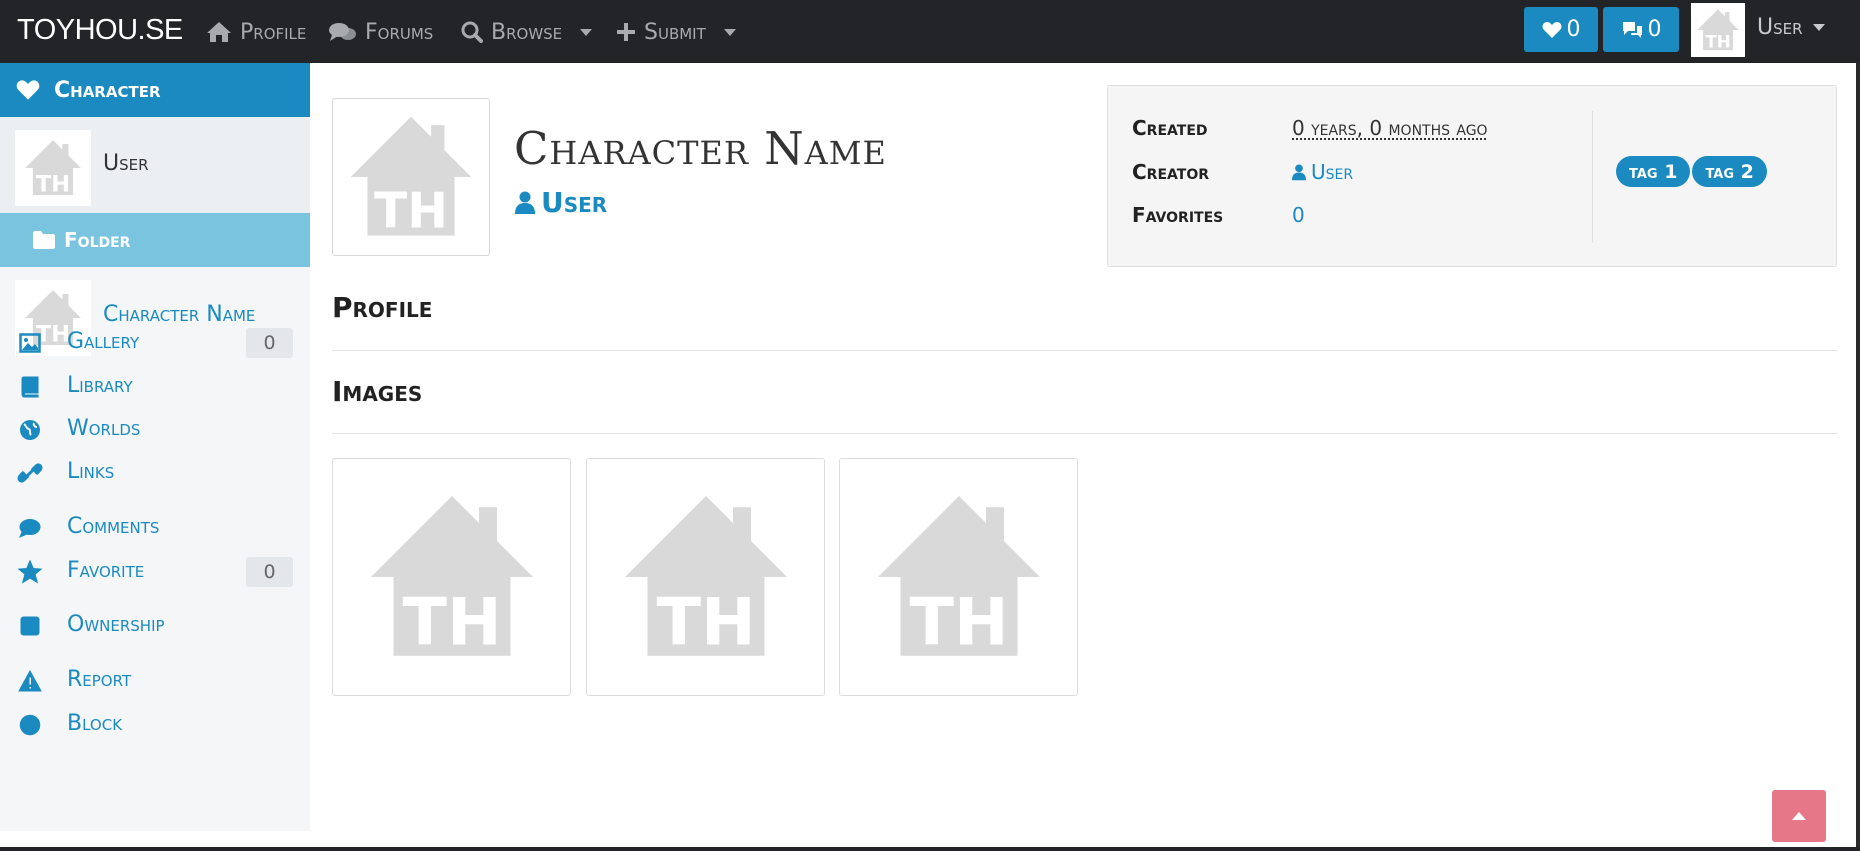 This screenshot has width=1860, height=851. I want to click on nav-profile-label: Profile, so click(273, 32).